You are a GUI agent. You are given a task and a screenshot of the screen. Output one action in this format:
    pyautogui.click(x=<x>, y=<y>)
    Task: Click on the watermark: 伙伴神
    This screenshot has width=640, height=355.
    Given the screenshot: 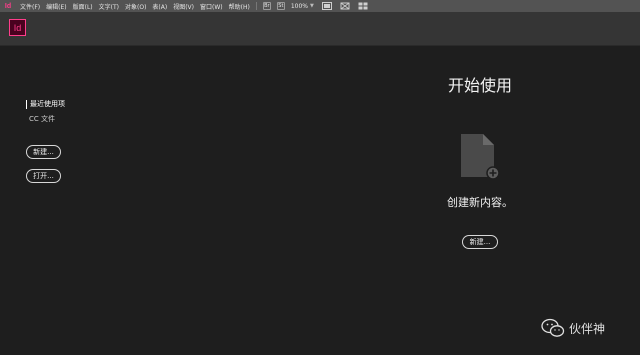 What is the action you would take?
    pyautogui.click(x=573, y=328)
    